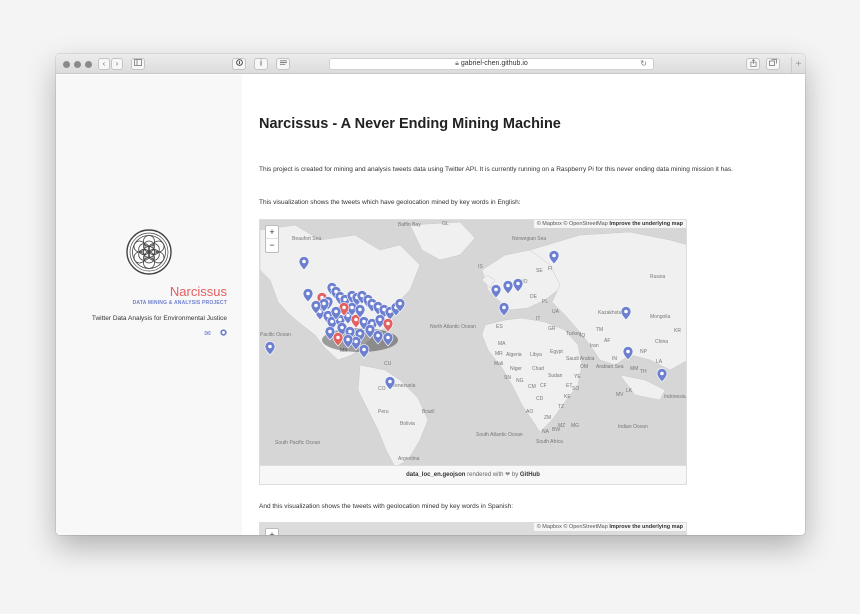  I want to click on browser-toolbar: ‹ › 🔒︎ gabriel-chen.github.io ↻ +, so click(430, 64).